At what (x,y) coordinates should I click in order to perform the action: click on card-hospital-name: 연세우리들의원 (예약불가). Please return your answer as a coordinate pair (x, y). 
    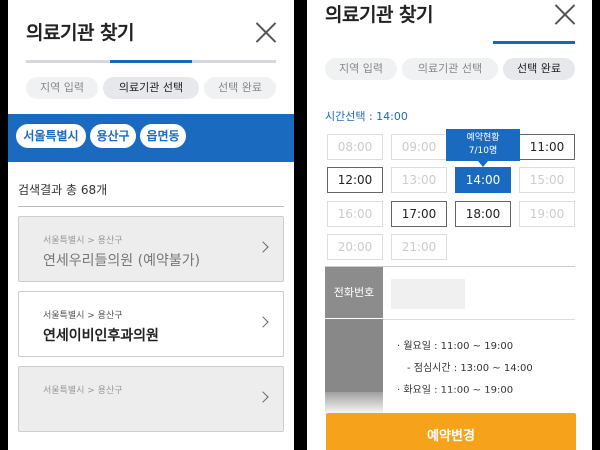
    Looking at the image, I should click on (122, 261).